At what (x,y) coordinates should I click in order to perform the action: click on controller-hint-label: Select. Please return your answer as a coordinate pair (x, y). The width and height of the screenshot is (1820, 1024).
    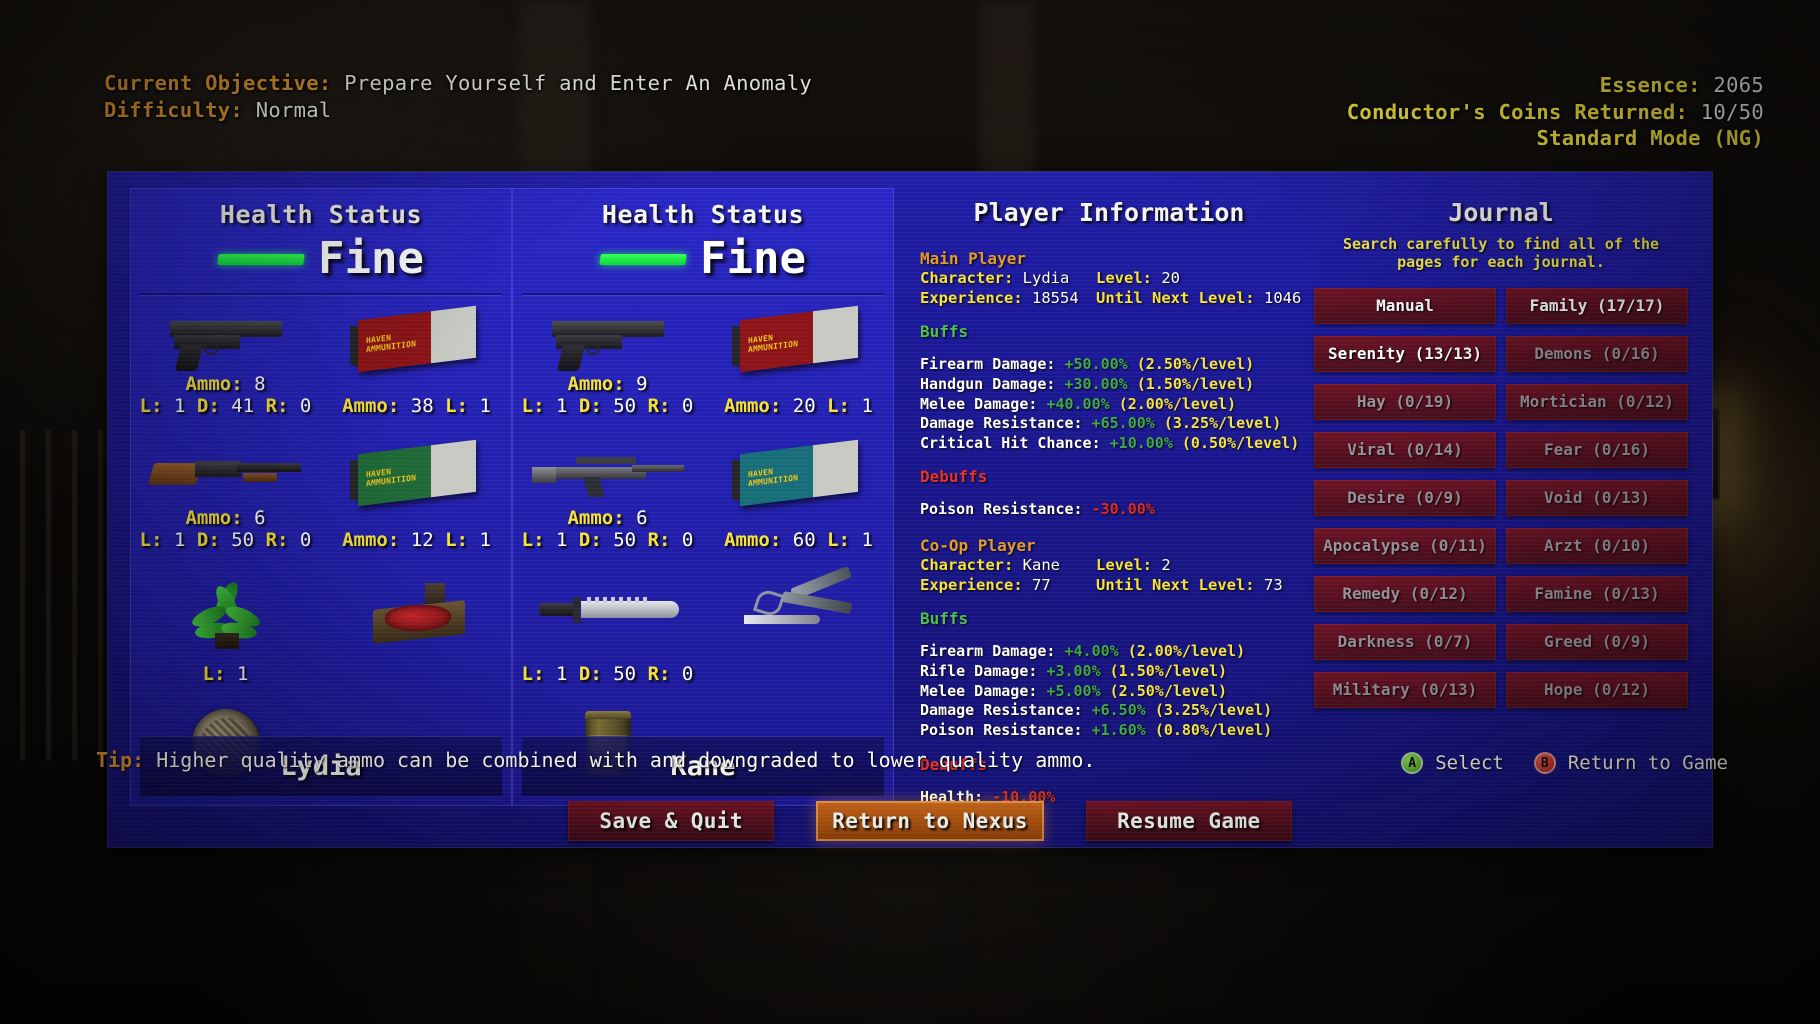
    Looking at the image, I should click on (1469, 763).